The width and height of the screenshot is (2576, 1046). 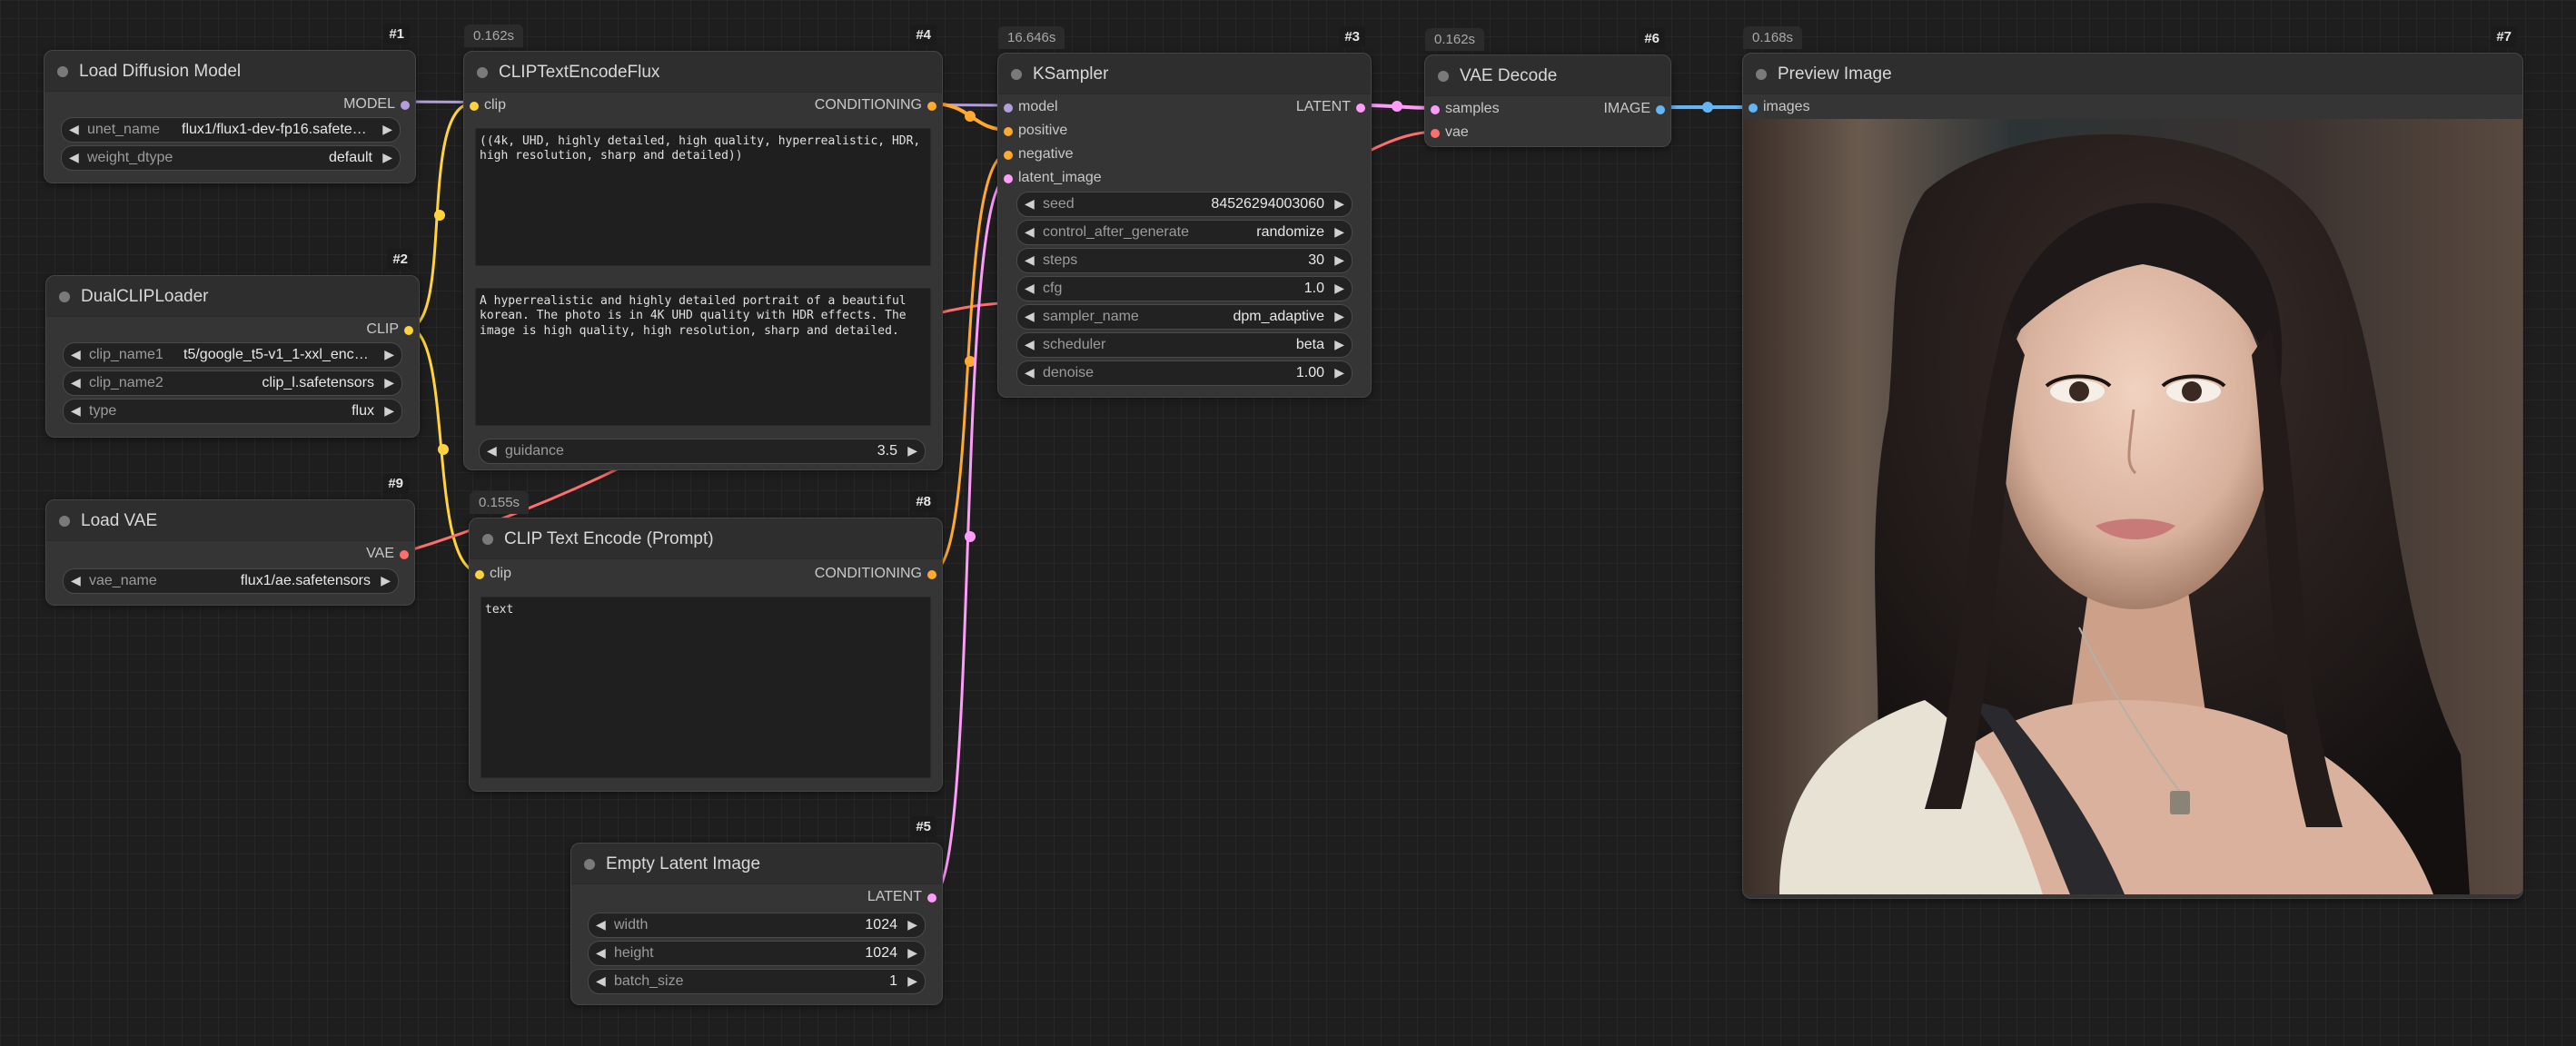 What do you see at coordinates (392, 330) in the screenshot?
I see `output-clip: CLIP` at bounding box center [392, 330].